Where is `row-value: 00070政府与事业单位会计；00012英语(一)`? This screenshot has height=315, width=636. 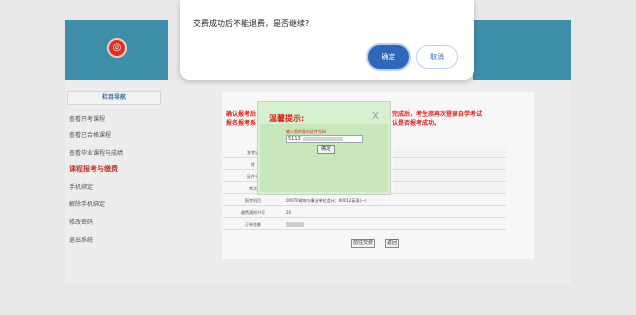
row-value: 00070政府与事业单位会计；00012英语(一) is located at coordinates (326, 200).